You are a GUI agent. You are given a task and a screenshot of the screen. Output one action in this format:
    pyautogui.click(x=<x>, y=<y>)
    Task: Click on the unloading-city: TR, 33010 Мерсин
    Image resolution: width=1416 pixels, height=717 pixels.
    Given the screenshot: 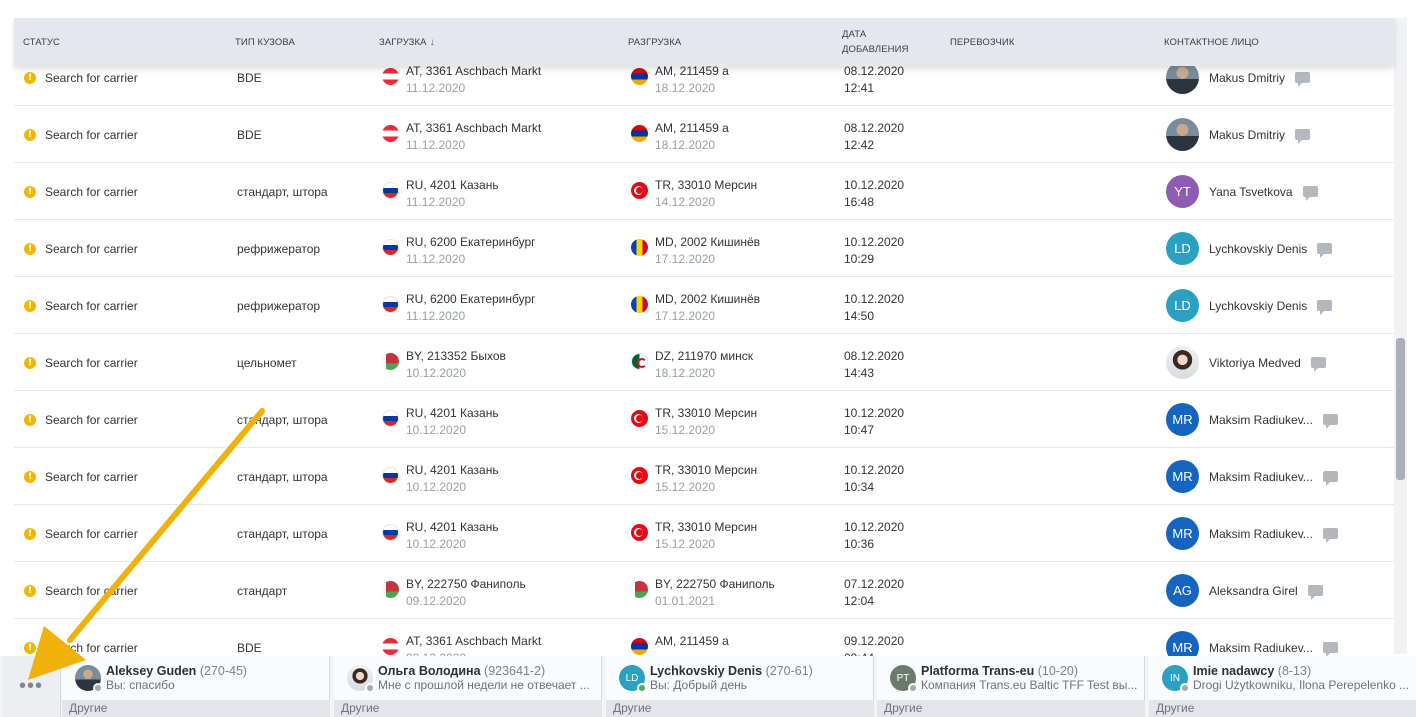 What is the action you would take?
    pyautogui.click(x=706, y=413)
    